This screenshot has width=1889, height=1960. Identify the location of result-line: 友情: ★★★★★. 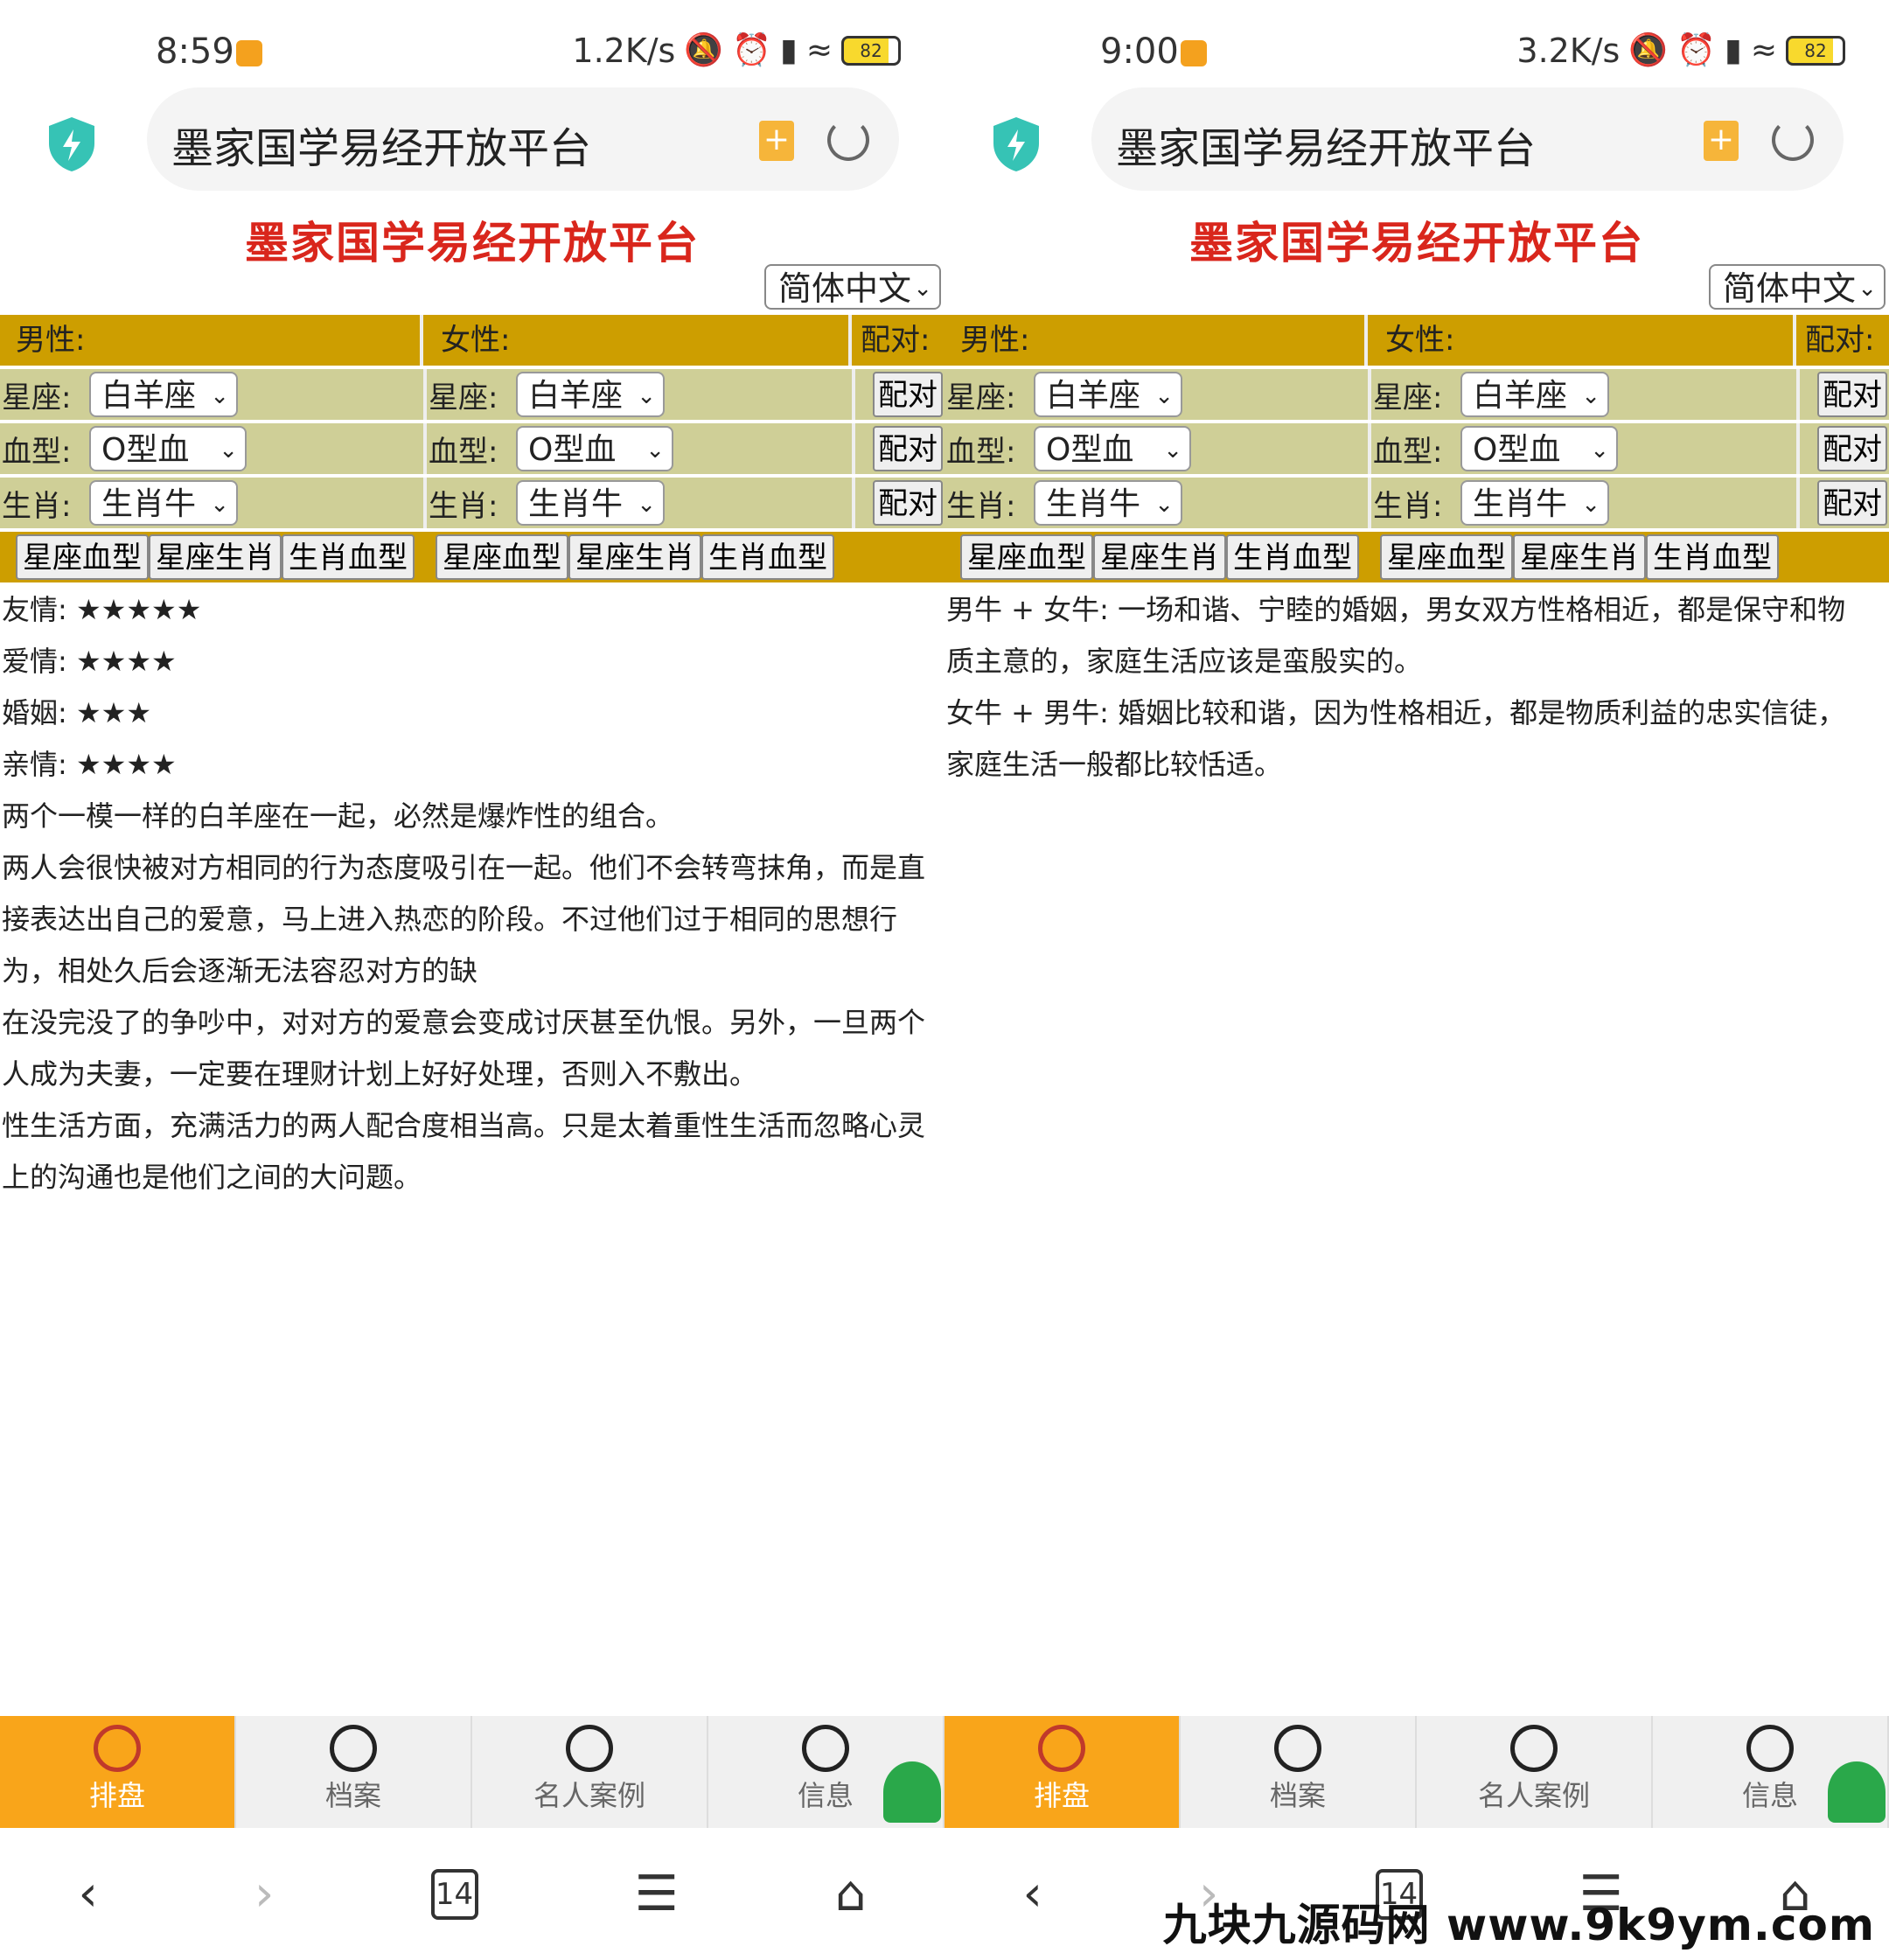
(102, 609).